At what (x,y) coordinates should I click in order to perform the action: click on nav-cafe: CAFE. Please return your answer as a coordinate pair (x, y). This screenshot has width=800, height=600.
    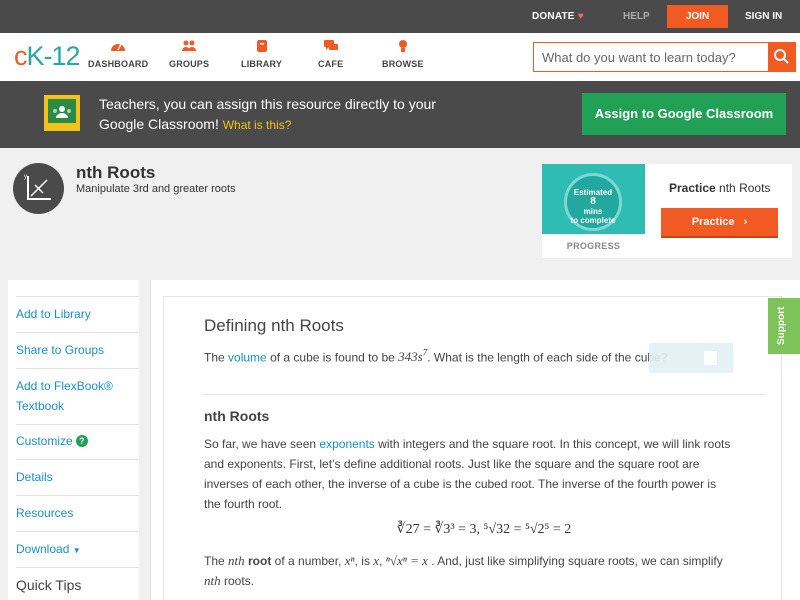
    Looking at the image, I should click on (330, 54).